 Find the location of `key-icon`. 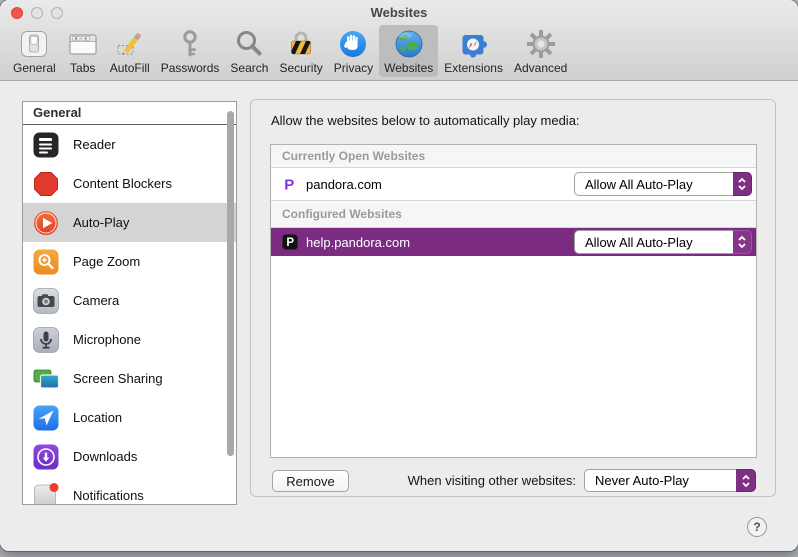

key-icon is located at coordinates (190, 43).